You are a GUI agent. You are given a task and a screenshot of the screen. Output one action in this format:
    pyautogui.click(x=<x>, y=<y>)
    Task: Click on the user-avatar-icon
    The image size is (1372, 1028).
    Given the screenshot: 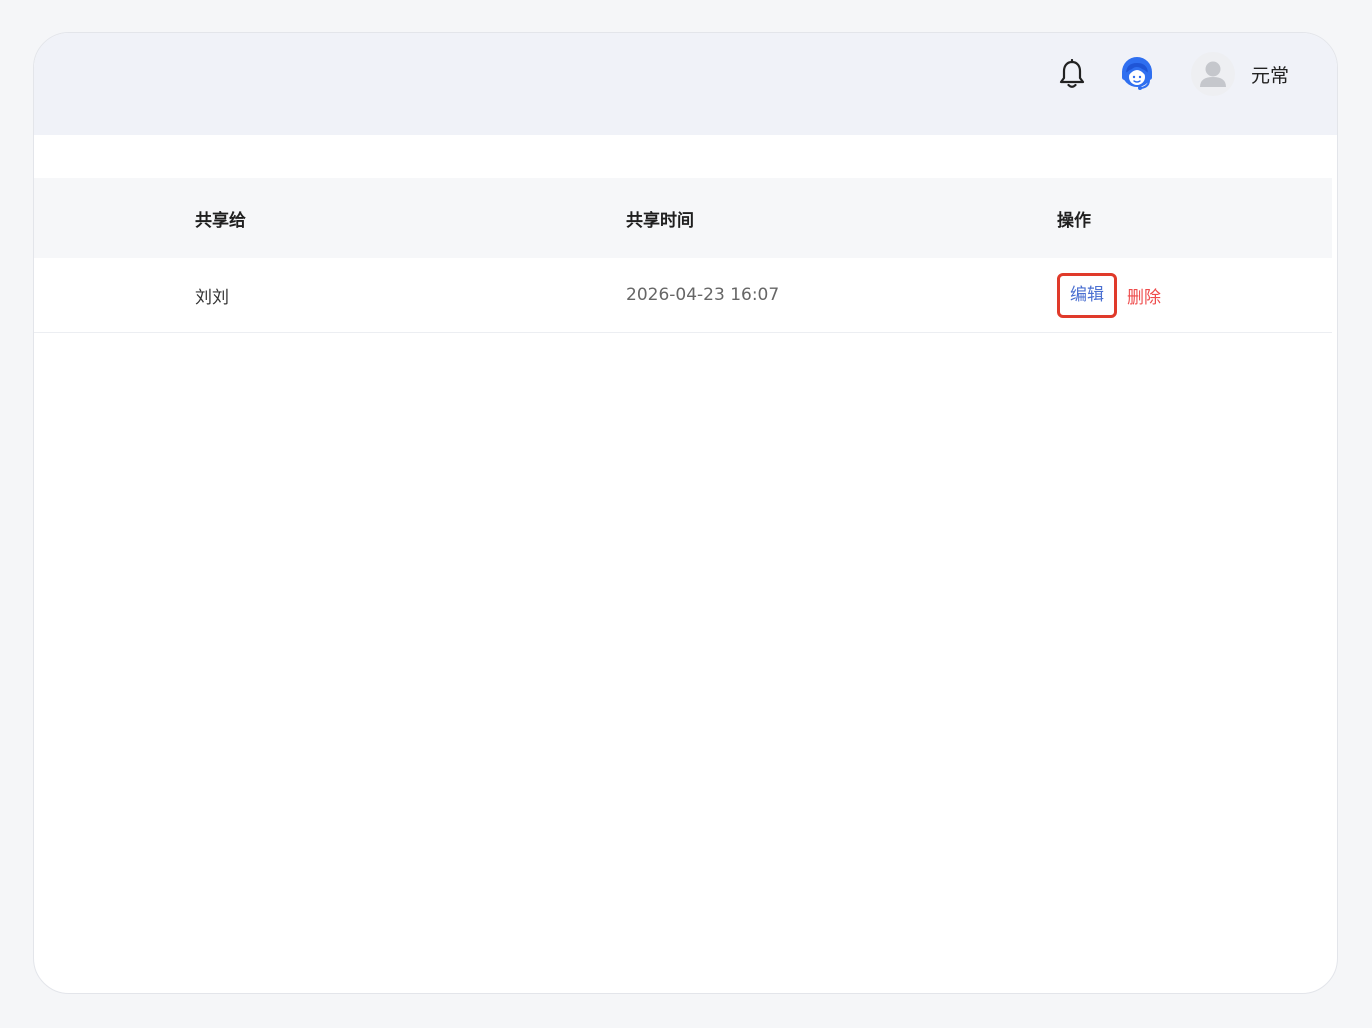 What is the action you would take?
    pyautogui.click(x=1213, y=74)
    